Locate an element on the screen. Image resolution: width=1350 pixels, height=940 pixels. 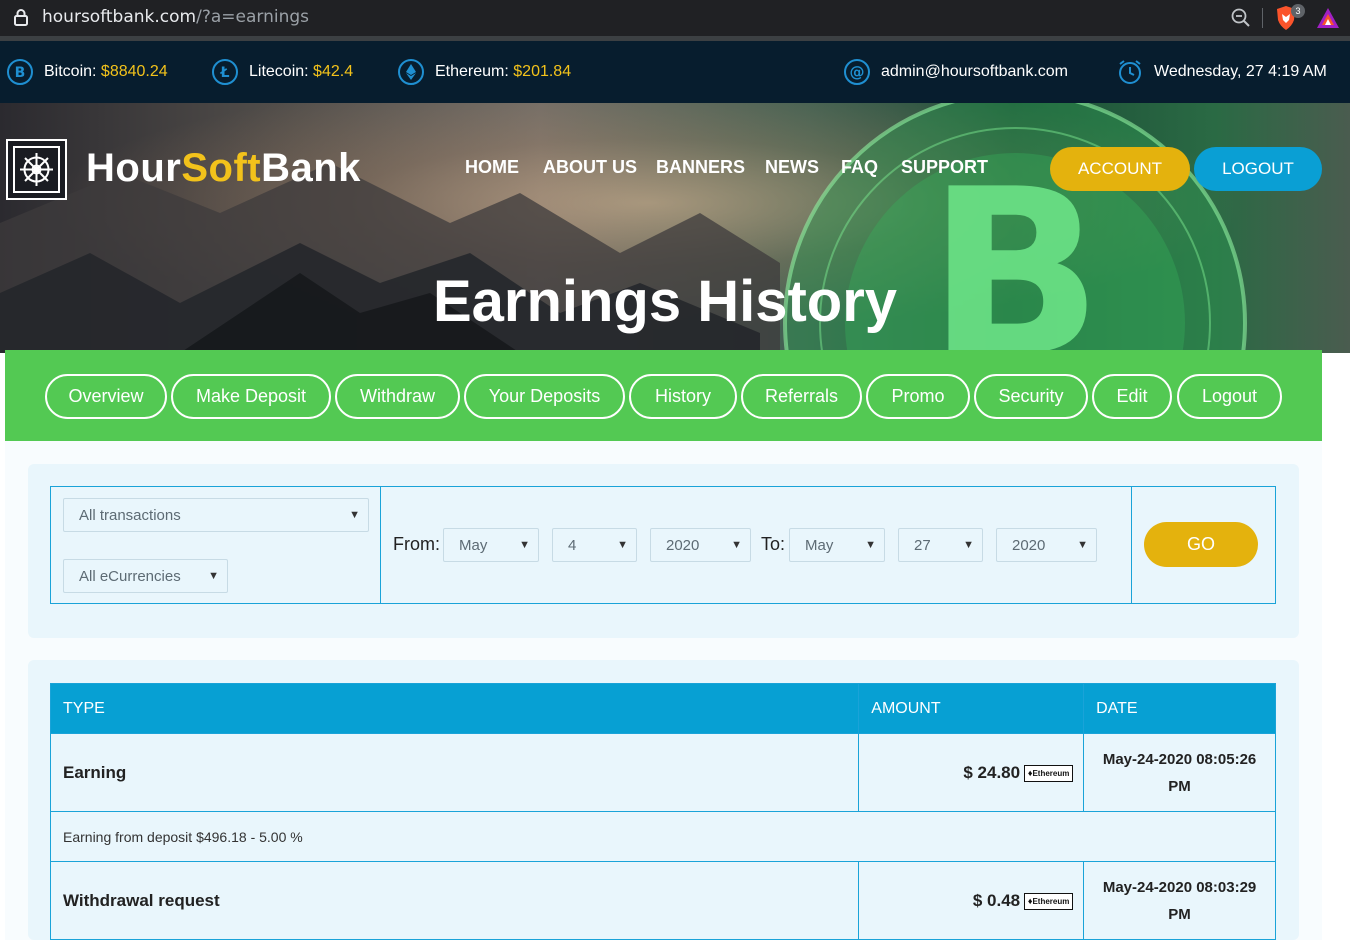
email-address: admin@hoursoftbank.com is located at coordinates (974, 71).